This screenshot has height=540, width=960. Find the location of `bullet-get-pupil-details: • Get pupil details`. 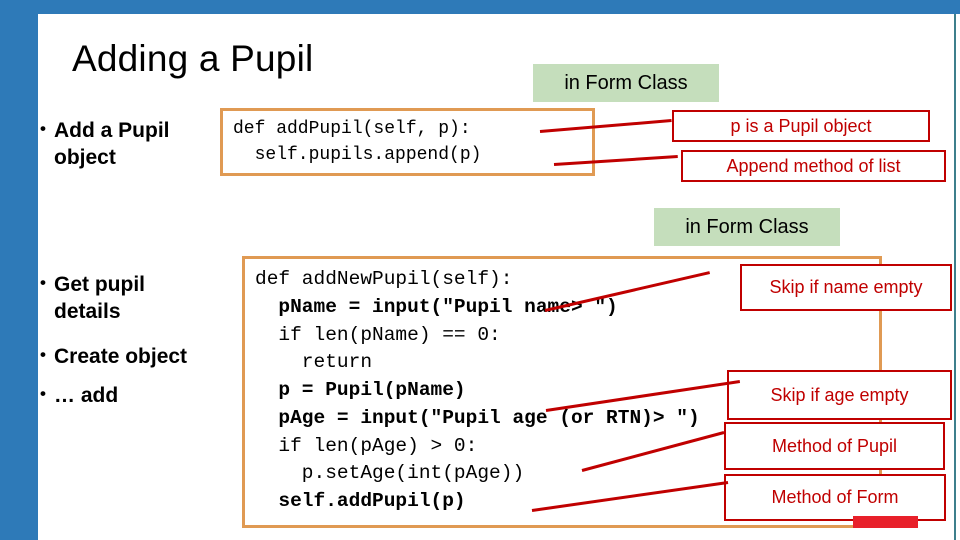

bullet-get-pupil-details: • Get pupil details is located at coordinates (122, 299).